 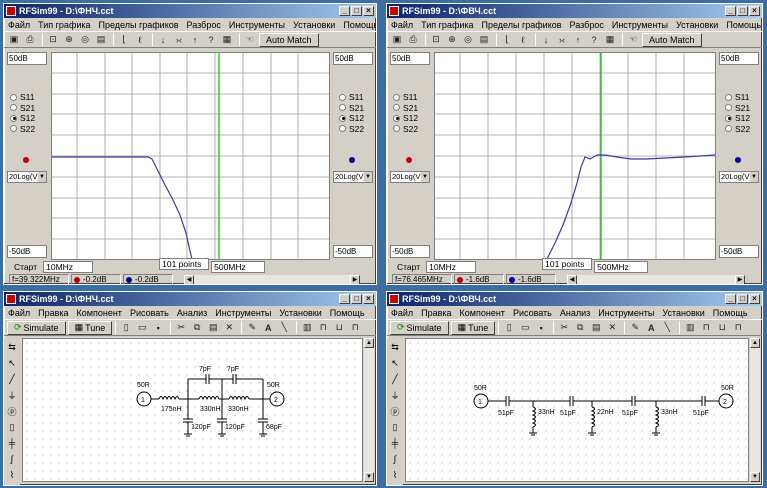 What do you see at coordinates (541, 328) in the screenshot?
I see `save-icon: ▪` at bounding box center [541, 328].